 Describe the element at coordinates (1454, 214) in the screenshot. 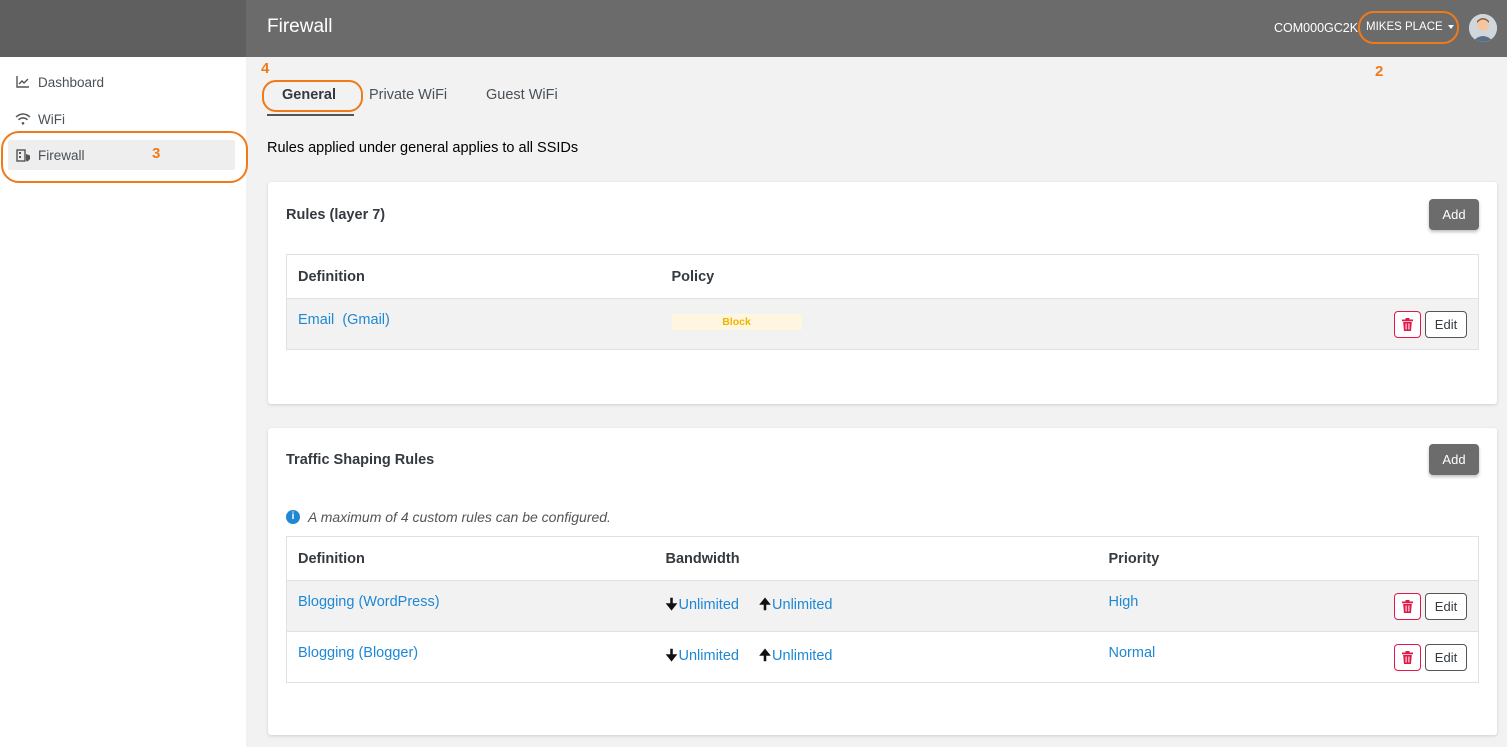

I see `add-layer7-rule-button: Add` at that location.